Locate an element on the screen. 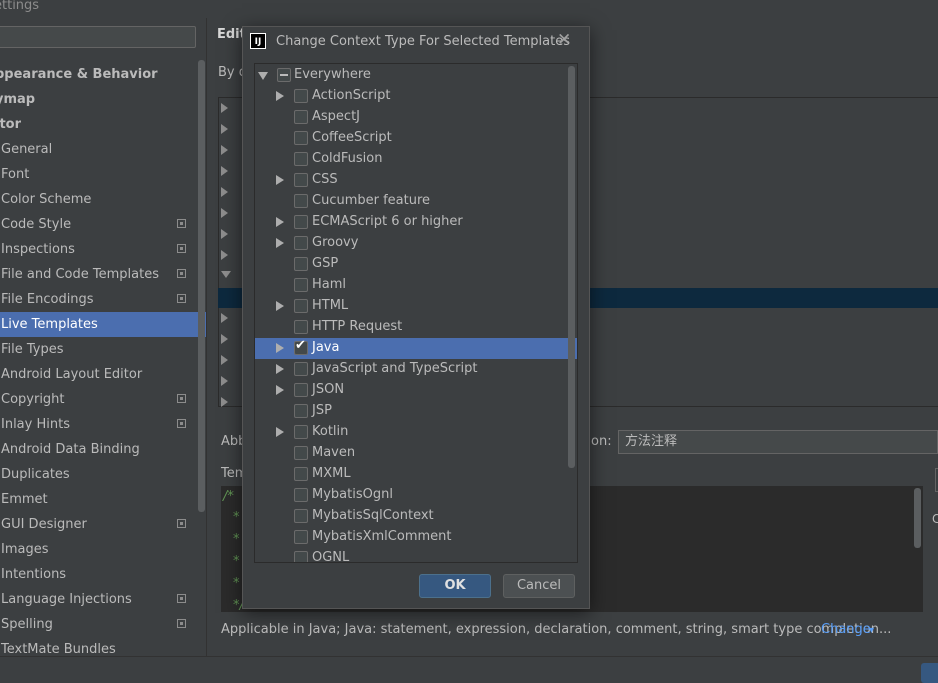 This screenshot has height=683, width=938. sidebar-item: ppearance & Behavior is located at coordinates (95, 74).